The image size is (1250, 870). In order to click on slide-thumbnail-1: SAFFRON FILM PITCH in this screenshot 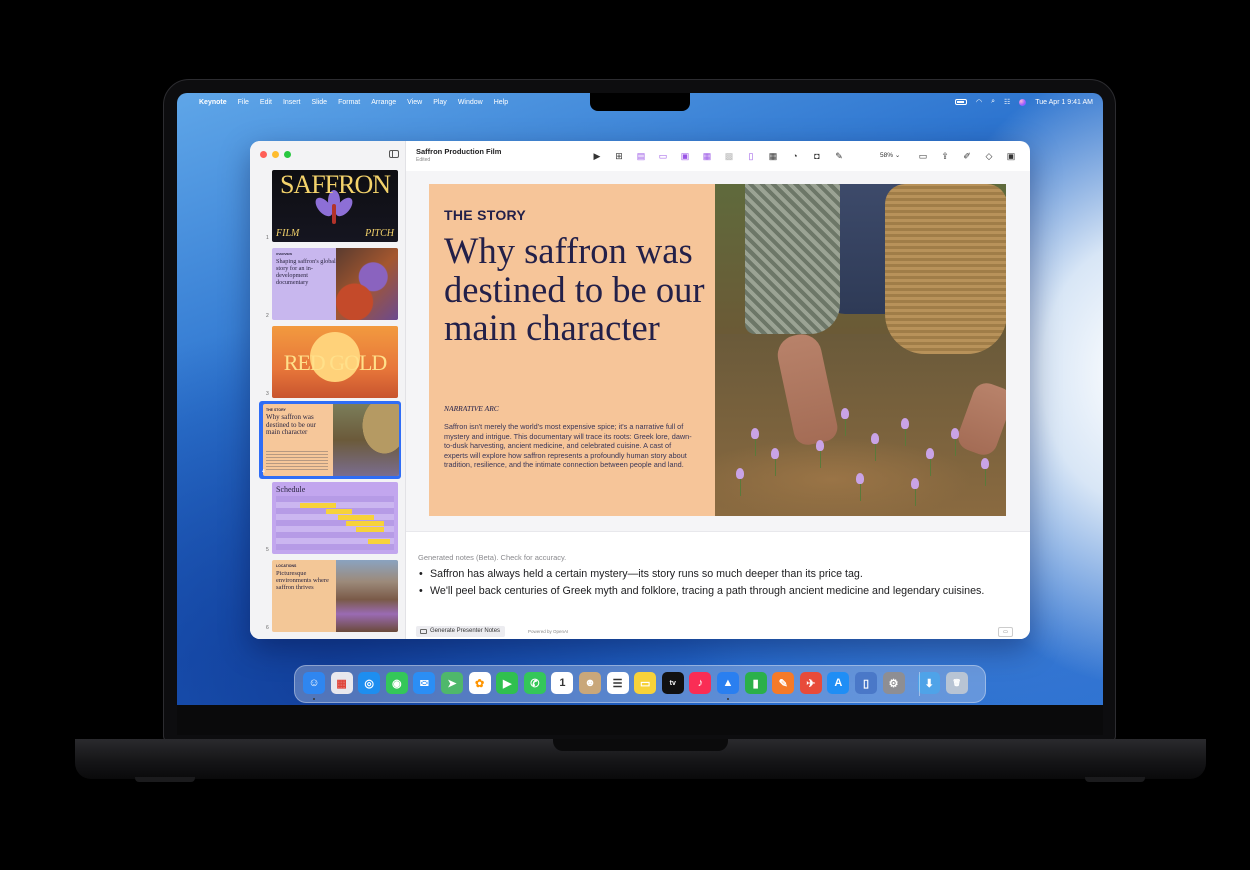, I will do `click(335, 206)`.